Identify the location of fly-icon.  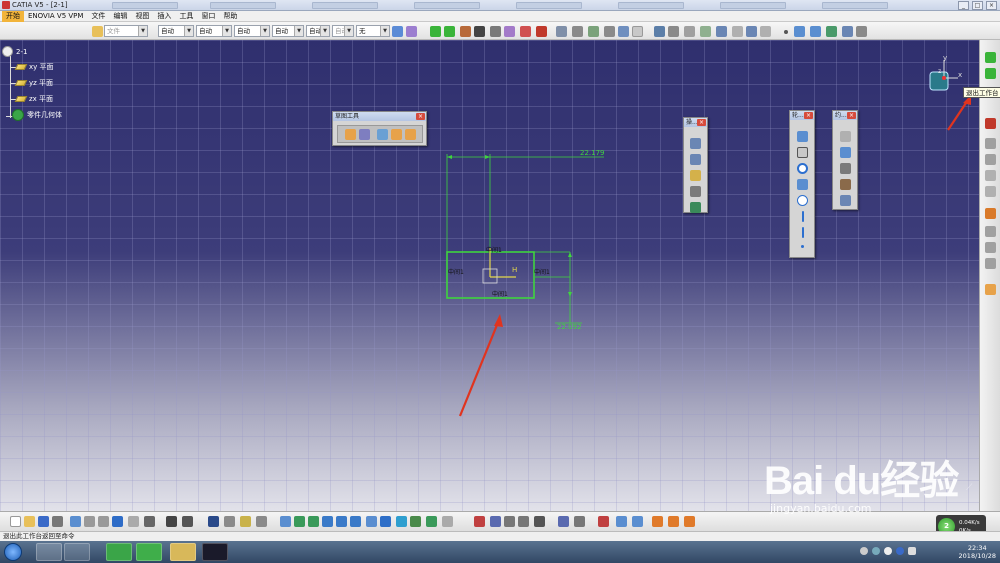
(285, 521).